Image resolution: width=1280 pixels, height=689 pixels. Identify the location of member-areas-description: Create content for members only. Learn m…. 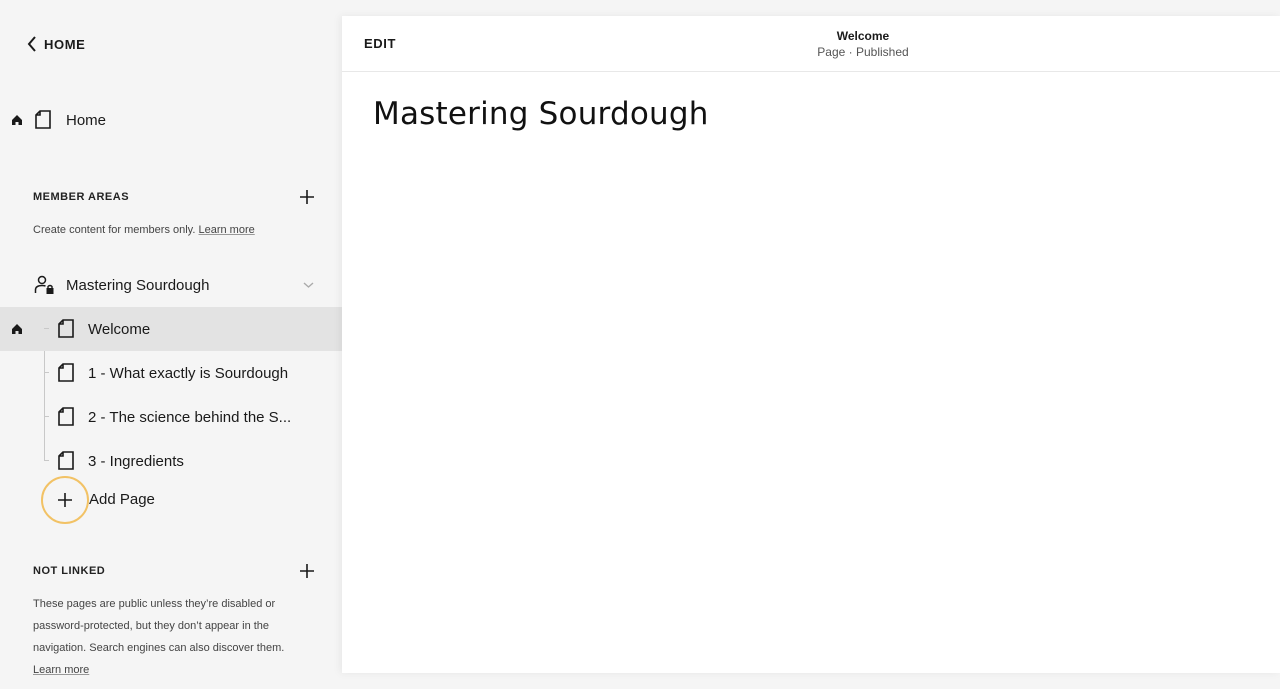
(144, 230).